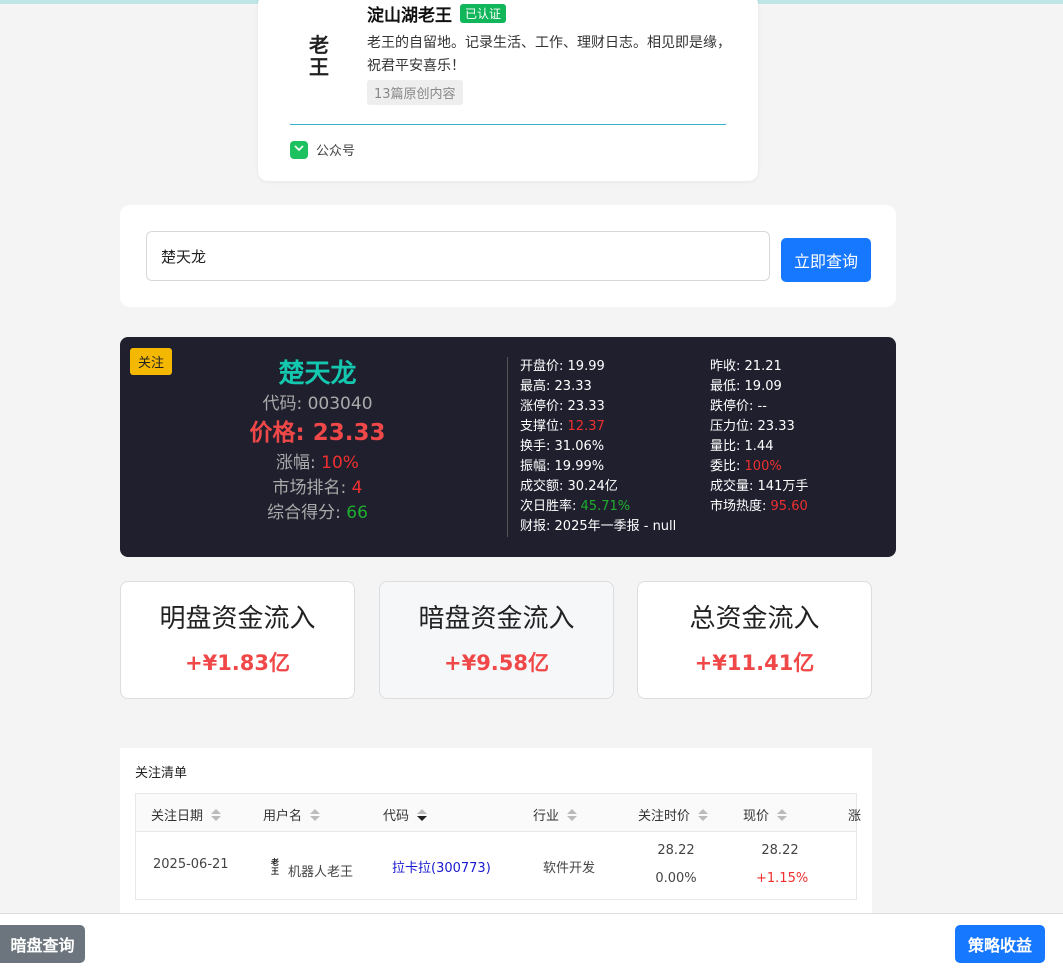 Image resolution: width=1063 pixels, height=971 pixels. What do you see at coordinates (535, 386) in the screenshot?
I see `stock-detail-label: 最高:` at bounding box center [535, 386].